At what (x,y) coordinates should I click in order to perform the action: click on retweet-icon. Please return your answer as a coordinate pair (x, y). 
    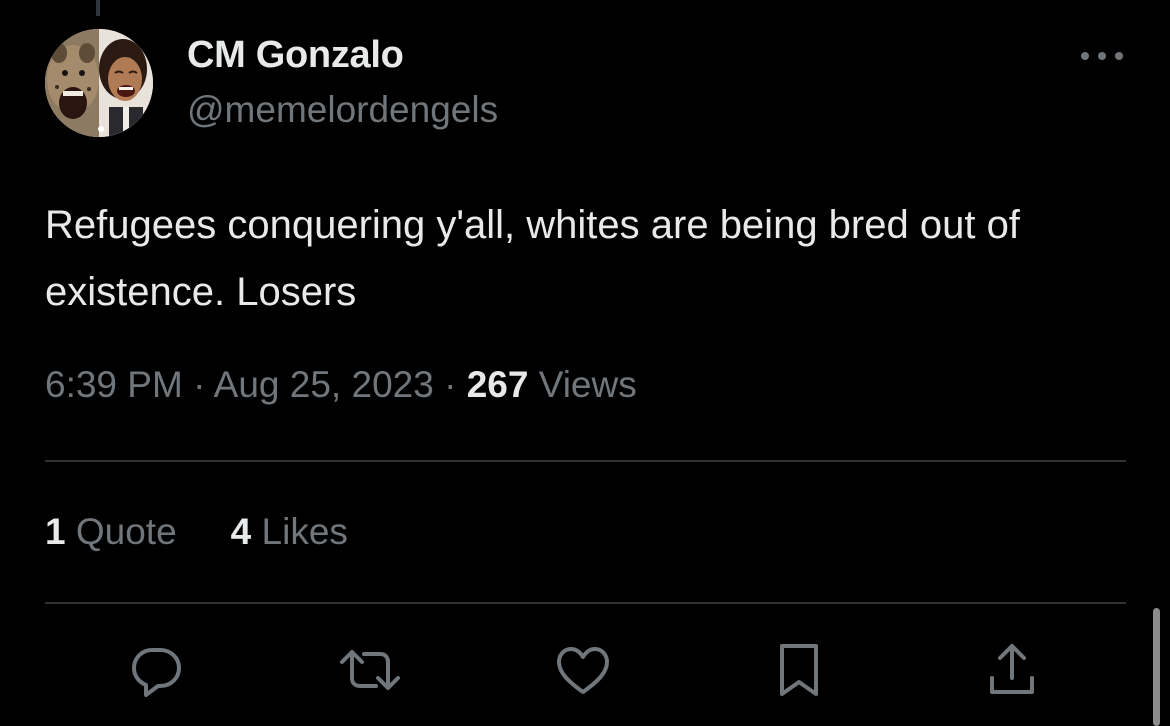
    Looking at the image, I should click on (370, 670).